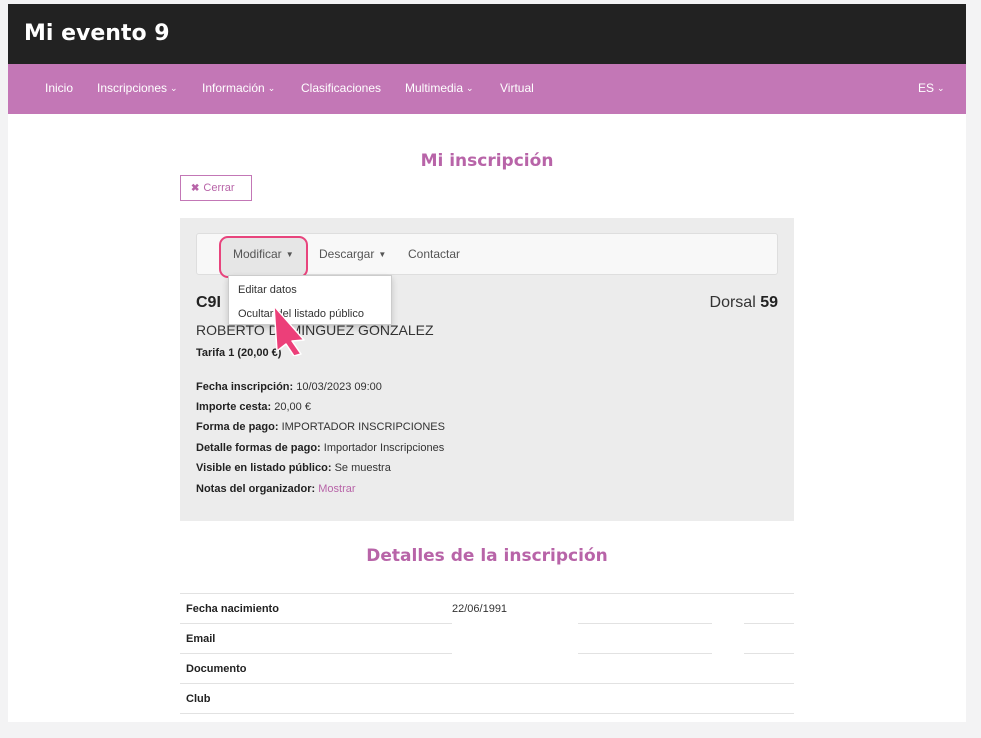 The image size is (981, 738). I want to click on tab-label: Contactar, so click(434, 254).